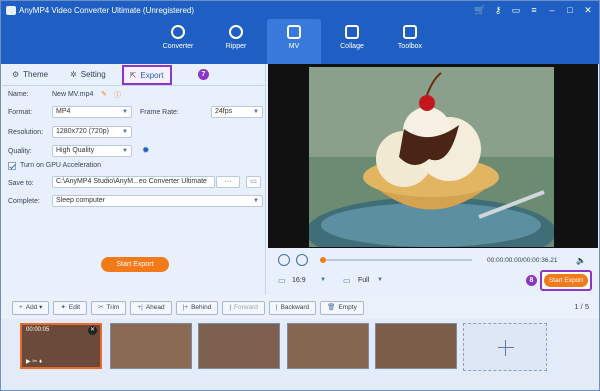  I want to click on clip-controls-icon: ▶ ✂ ♦, so click(34, 361).